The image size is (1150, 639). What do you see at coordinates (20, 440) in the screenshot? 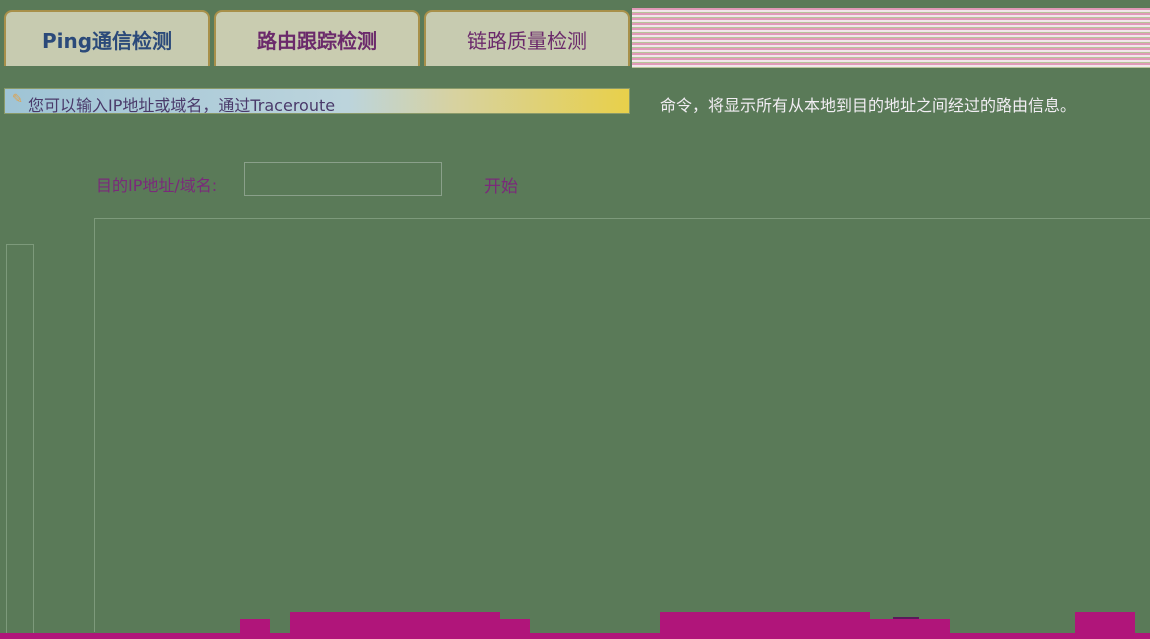
I see `side-panel` at bounding box center [20, 440].